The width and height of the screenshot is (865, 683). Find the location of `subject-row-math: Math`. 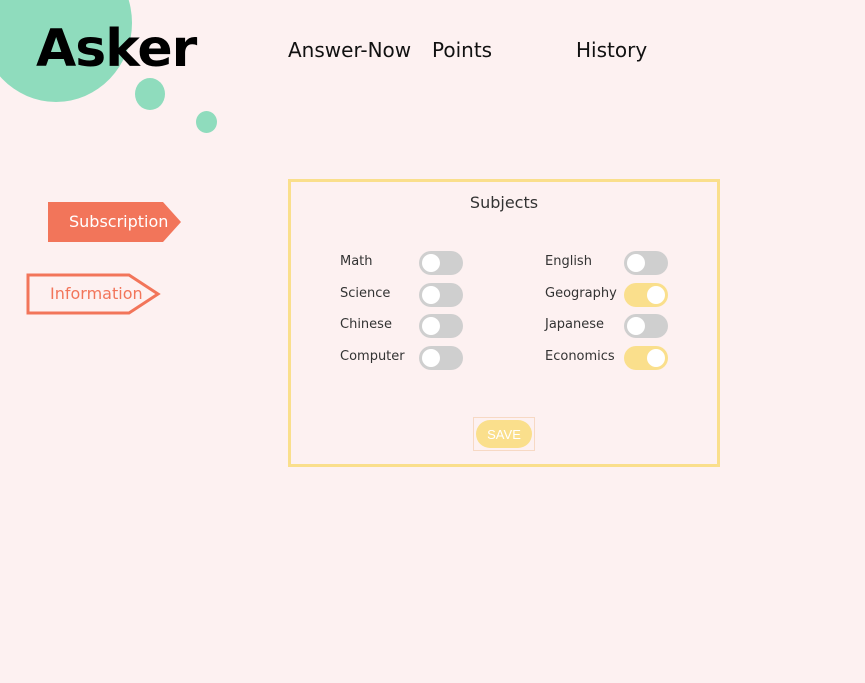

subject-row-math: Math is located at coordinates (430, 263).